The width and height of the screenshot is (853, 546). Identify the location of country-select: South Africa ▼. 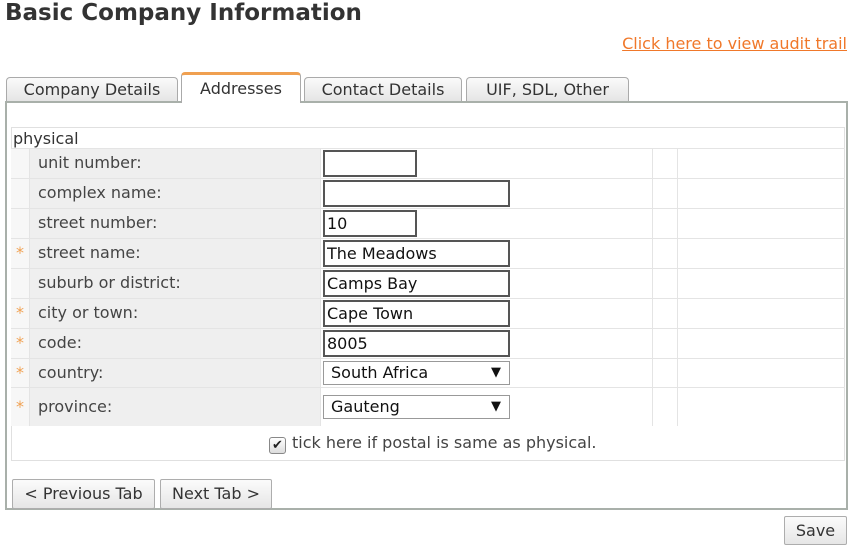
(416, 373).